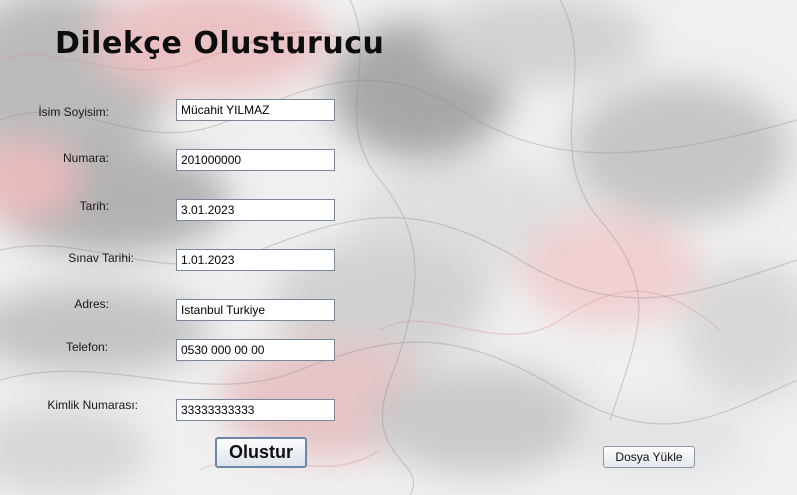 The image size is (797, 495). I want to click on address-field, so click(255, 310).